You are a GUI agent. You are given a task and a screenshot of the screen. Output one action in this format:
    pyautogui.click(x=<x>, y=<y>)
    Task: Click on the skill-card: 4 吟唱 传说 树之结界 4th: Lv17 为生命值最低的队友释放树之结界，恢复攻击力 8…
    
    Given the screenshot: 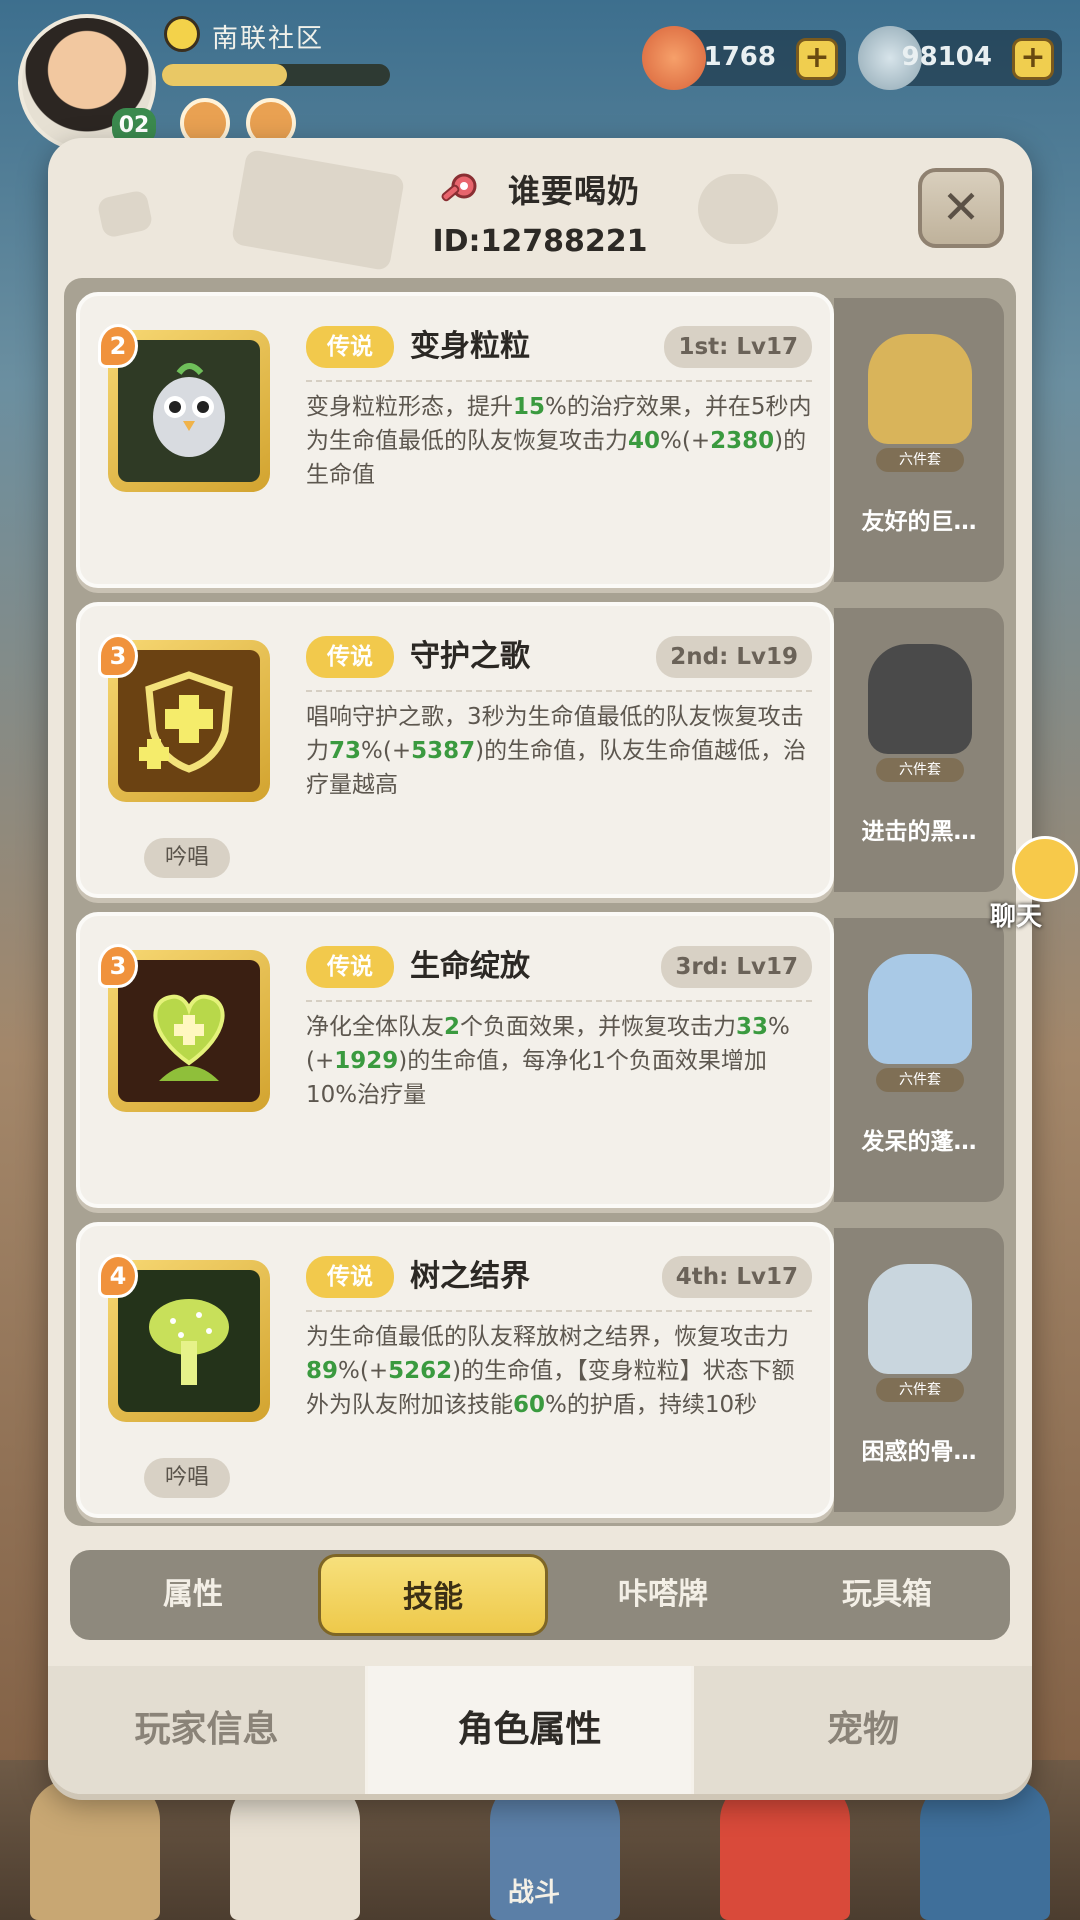 What is the action you would take?
    pyautogui.click(x=455, y=1370)
    